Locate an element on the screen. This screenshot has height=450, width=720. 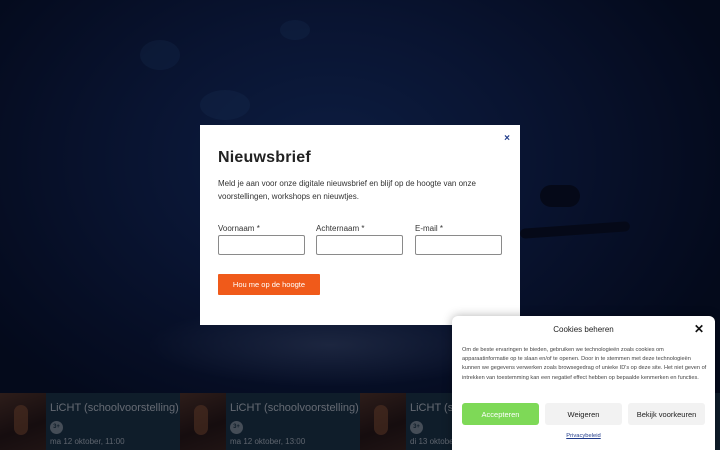
email-field: E-mail * is located at coordinates (458, 239).